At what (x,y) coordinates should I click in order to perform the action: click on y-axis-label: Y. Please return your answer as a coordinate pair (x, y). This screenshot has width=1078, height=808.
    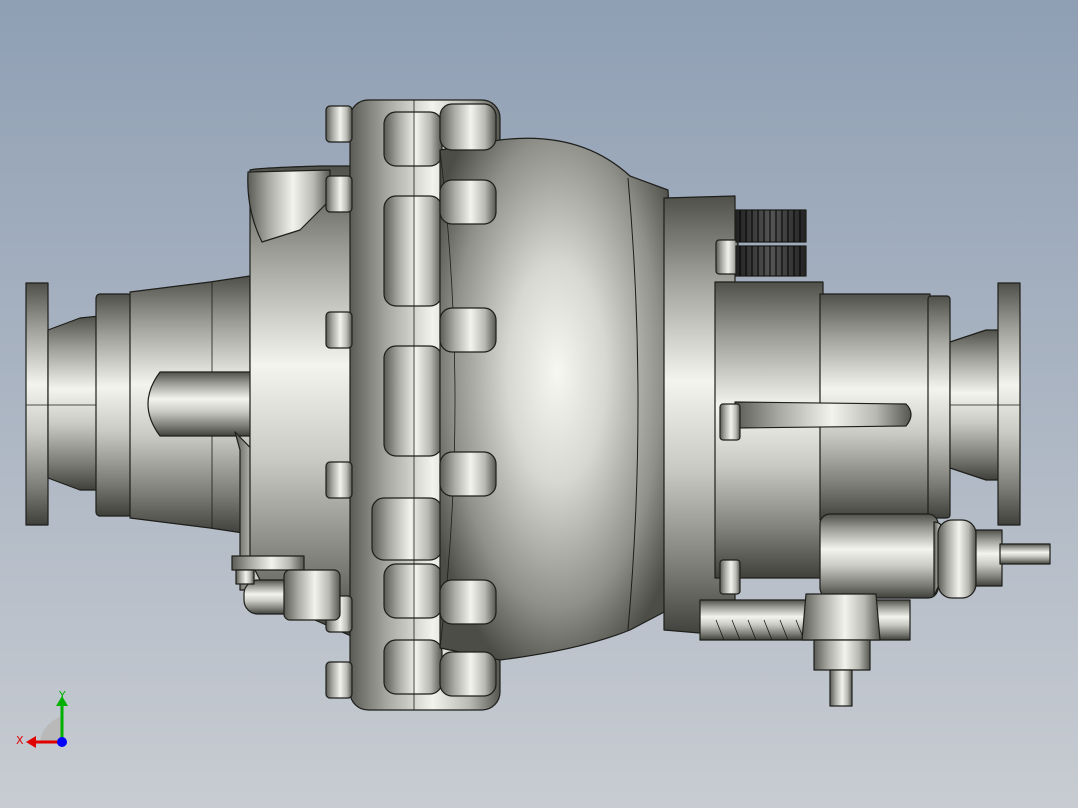
    Looking at the image, I should click on (62, 695).